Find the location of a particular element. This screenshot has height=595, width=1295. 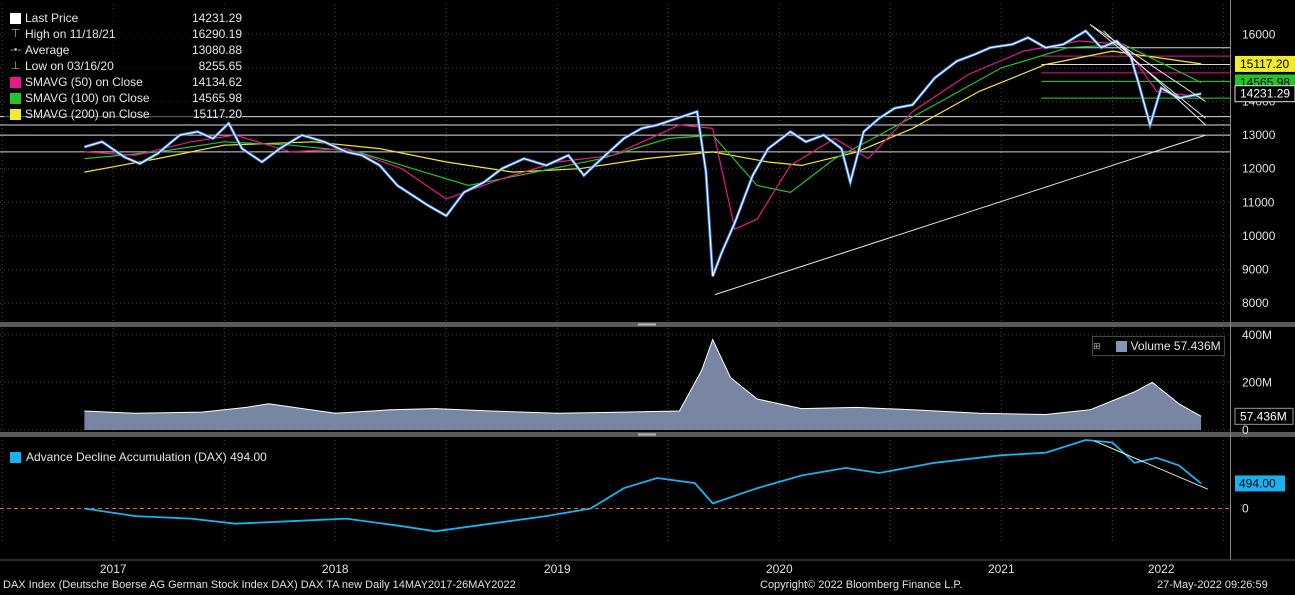

x-tick-label: 2022 is located at coordinates (1161, 569).